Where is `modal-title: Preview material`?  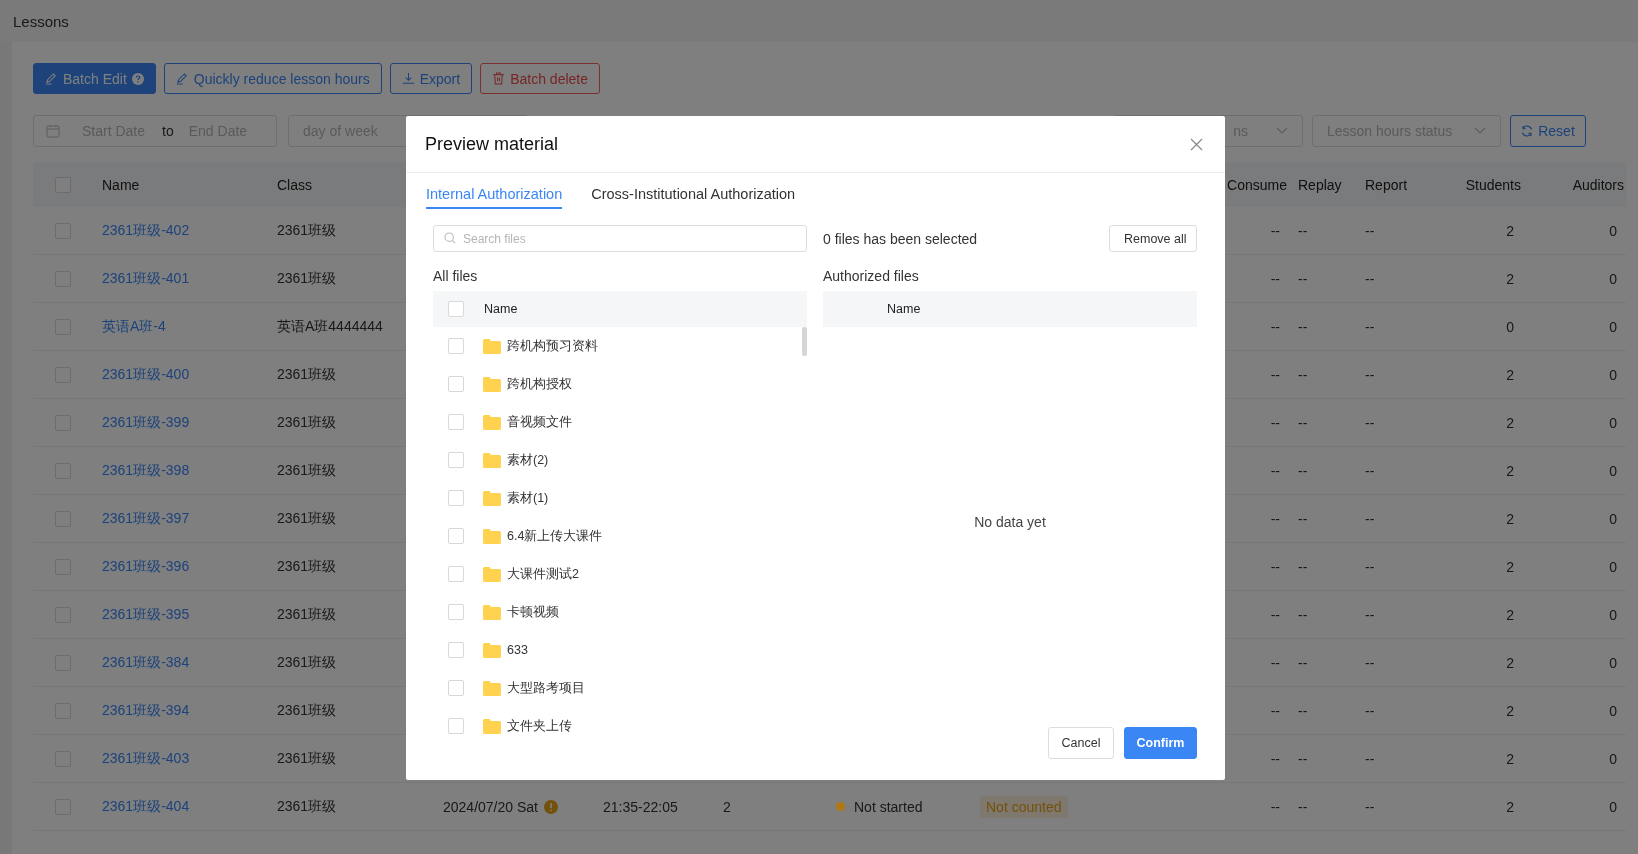
modal-title: Preview material is located at coordinates (492, 144).